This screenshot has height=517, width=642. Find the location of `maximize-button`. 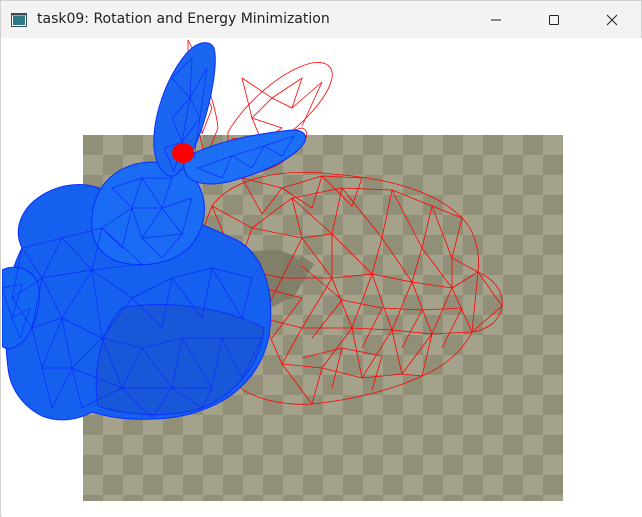

maximize-button is located at coordinates (554, 19).